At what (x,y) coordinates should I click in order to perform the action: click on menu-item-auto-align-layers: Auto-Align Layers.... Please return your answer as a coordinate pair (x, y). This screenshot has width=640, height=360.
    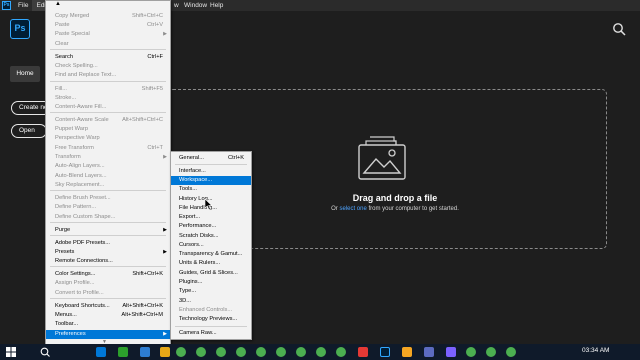
    Looking at the image, I should click on (108, 166).